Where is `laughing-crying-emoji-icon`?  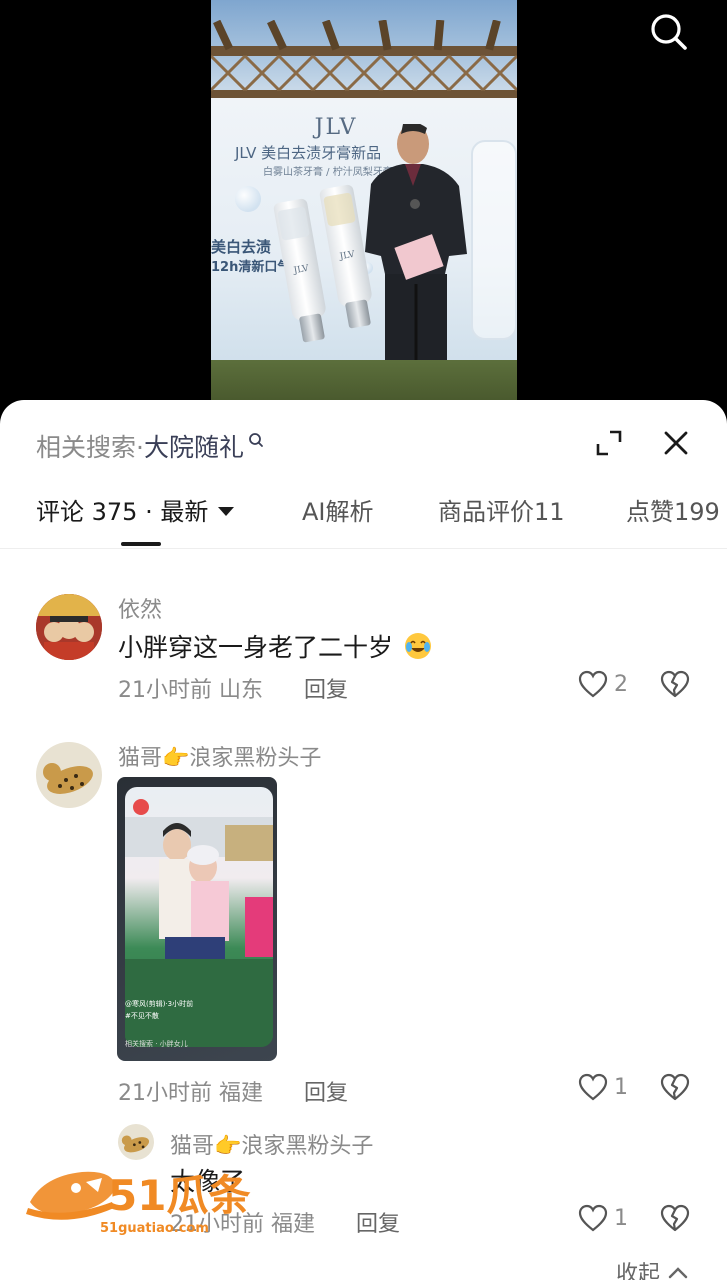
laughing-crying-emoji-icon is located at coordinates (417, 646).